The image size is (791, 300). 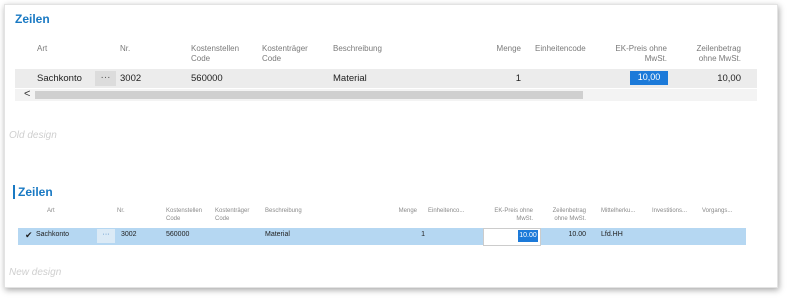 I want to click on new-cell-beschreibung: Material, so click(x=277, y=234).